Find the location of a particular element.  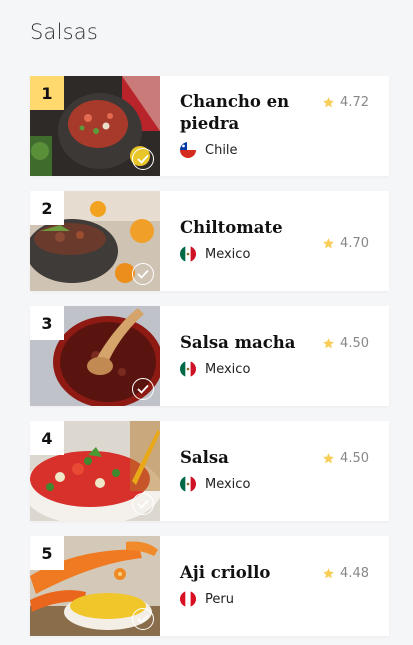

item-info: Salsa Mexico 4.50 is located at coordinates (284, 471).